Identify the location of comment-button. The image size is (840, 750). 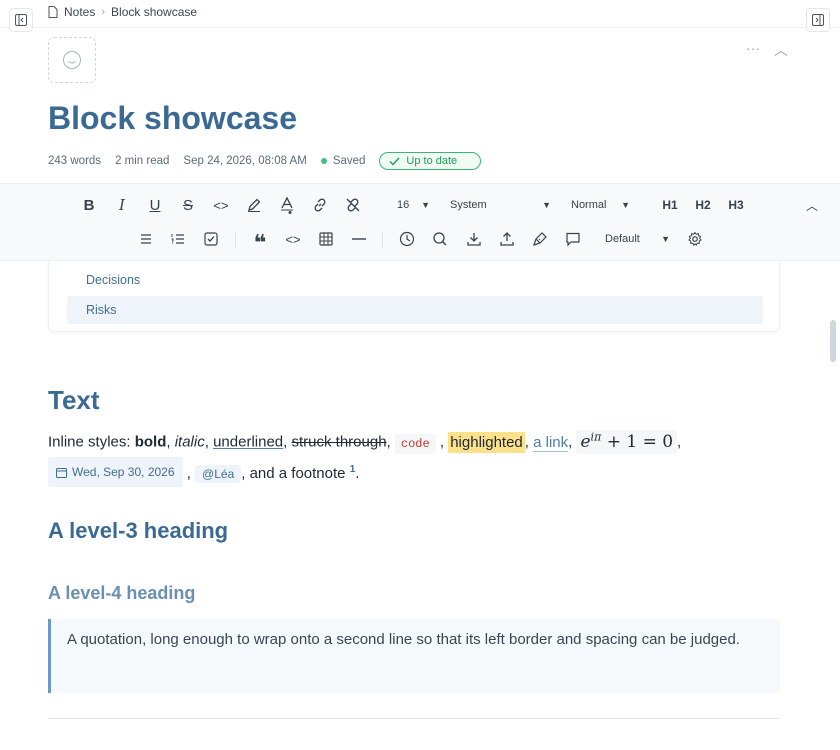
(573, 239).